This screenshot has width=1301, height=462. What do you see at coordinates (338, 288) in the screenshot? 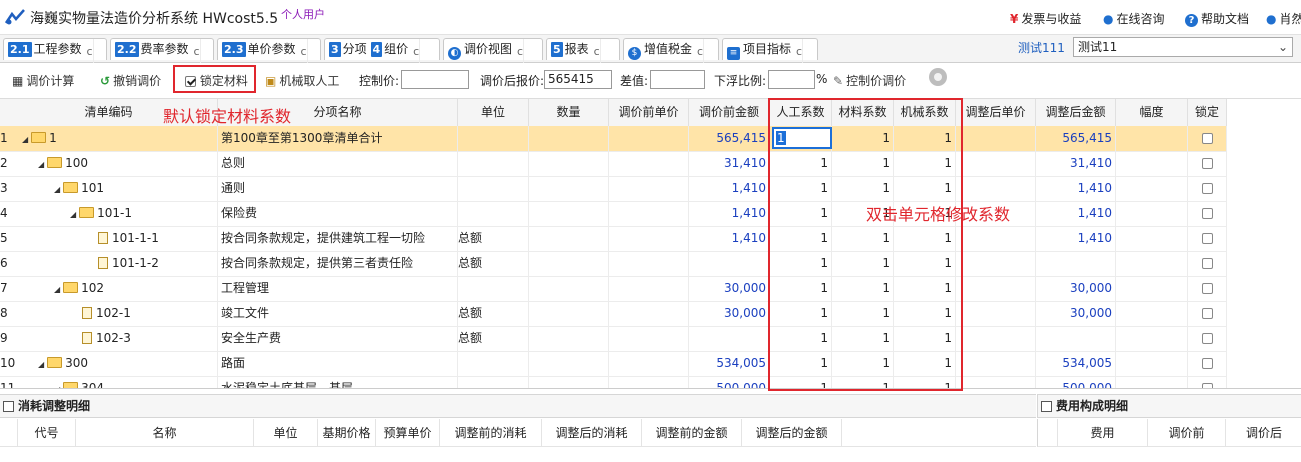
I see `cell-name: 工程管理` at bounding box center [338, 288].